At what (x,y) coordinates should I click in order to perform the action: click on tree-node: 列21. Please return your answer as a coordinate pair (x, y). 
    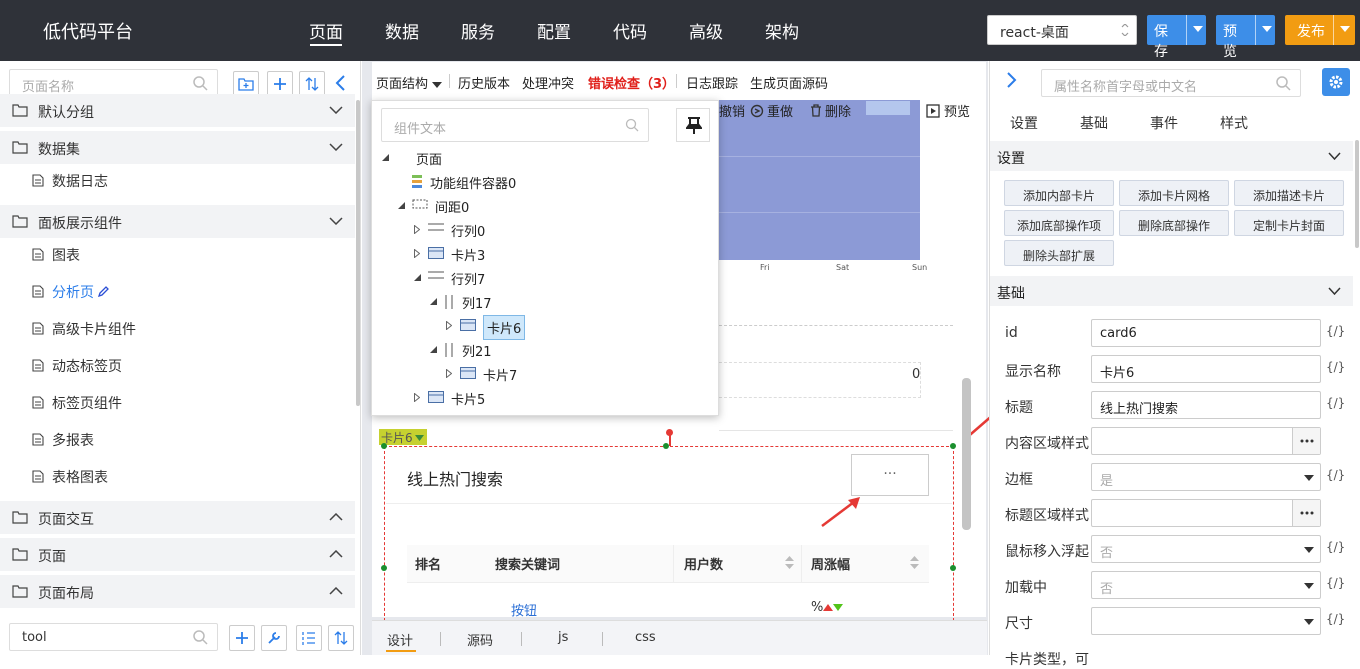
    Looking at the image, I should click on (542, 349).